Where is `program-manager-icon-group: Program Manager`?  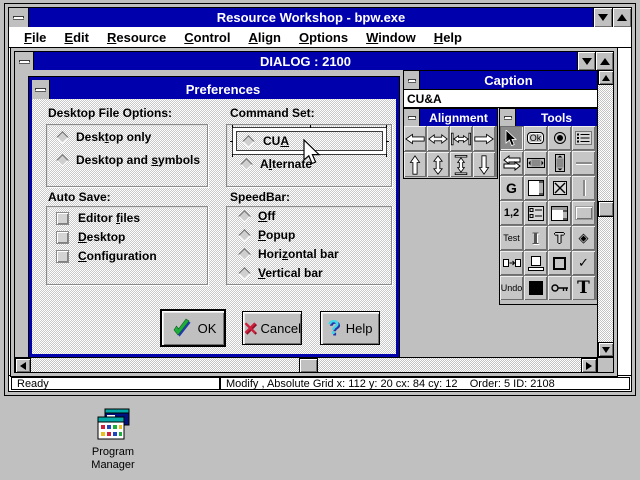 program-manager-icon-group: Program Manager is located at coordinates (113, 440).